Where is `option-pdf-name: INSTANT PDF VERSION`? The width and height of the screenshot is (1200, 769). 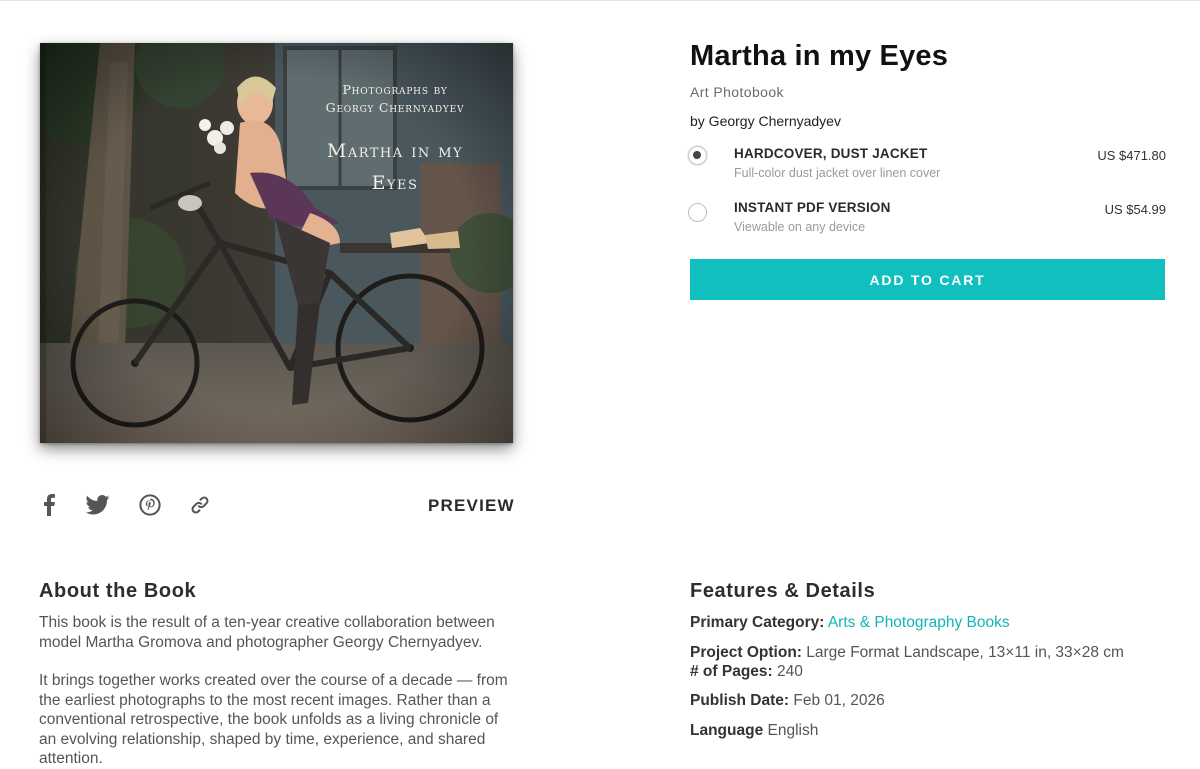
option-pdf-name: INSTANT PDF VERSION is located at coordinates (812, 207).